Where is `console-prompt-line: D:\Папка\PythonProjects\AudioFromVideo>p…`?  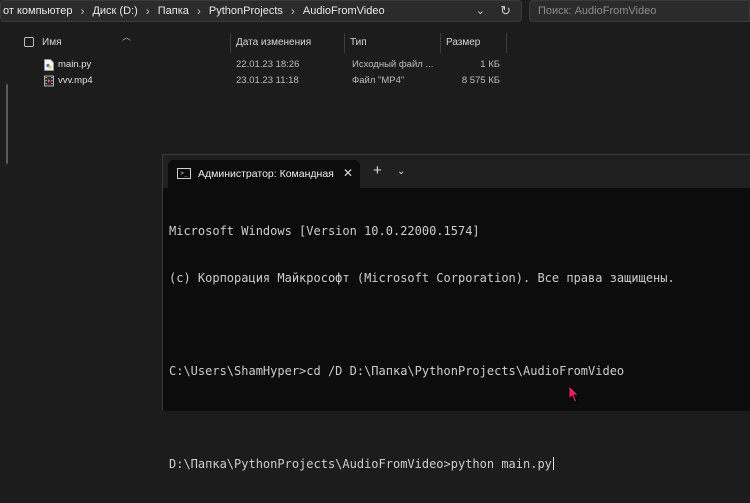 console-prompt-line: D:\Папка\PythonProjects\AudioFromVideo>p… is located at coordinates (456, 464).